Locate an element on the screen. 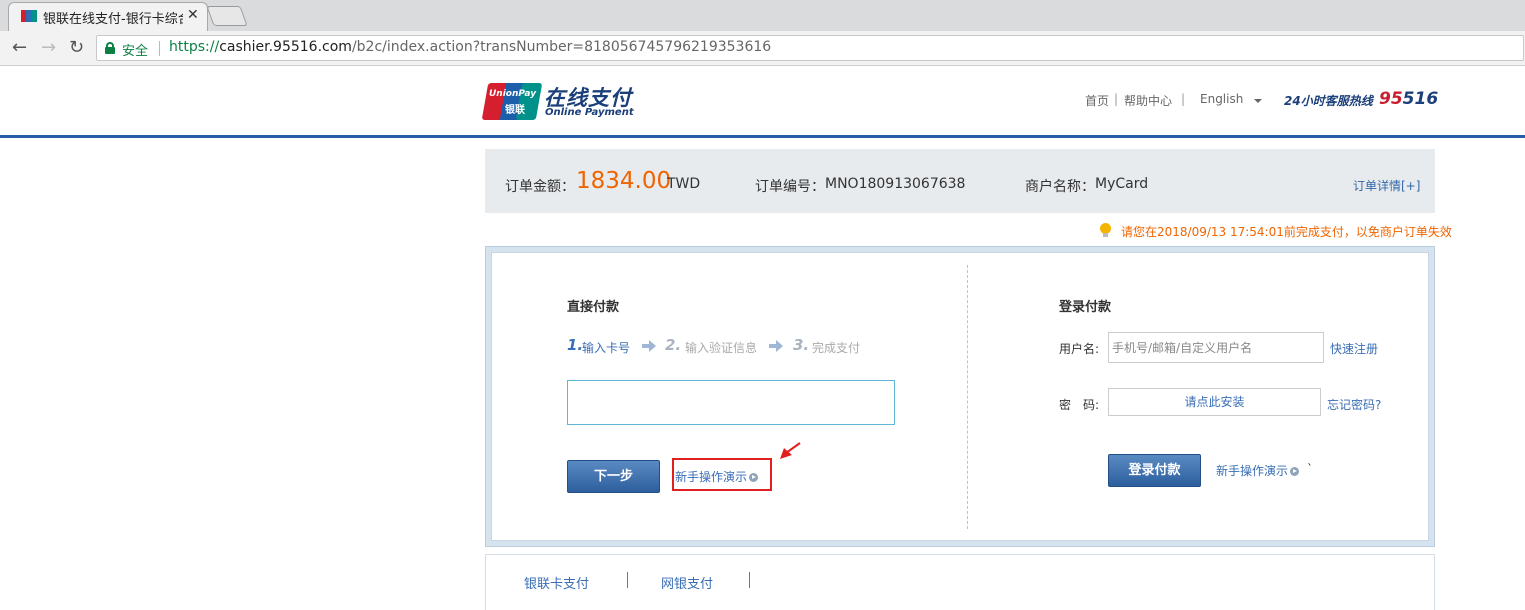 This screenshot has height=610, width=1525. next-step-button: 下一步 is located at coordinates (613, 476).